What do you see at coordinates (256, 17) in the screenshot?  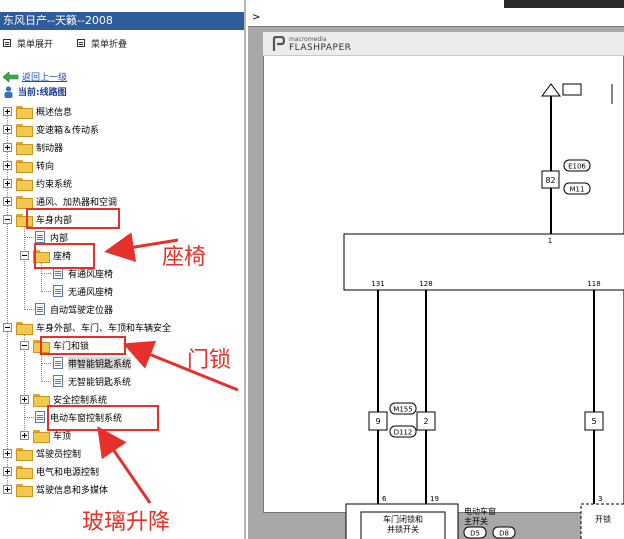 I see `prompt-marker: >` at bounding box center [256, 17].